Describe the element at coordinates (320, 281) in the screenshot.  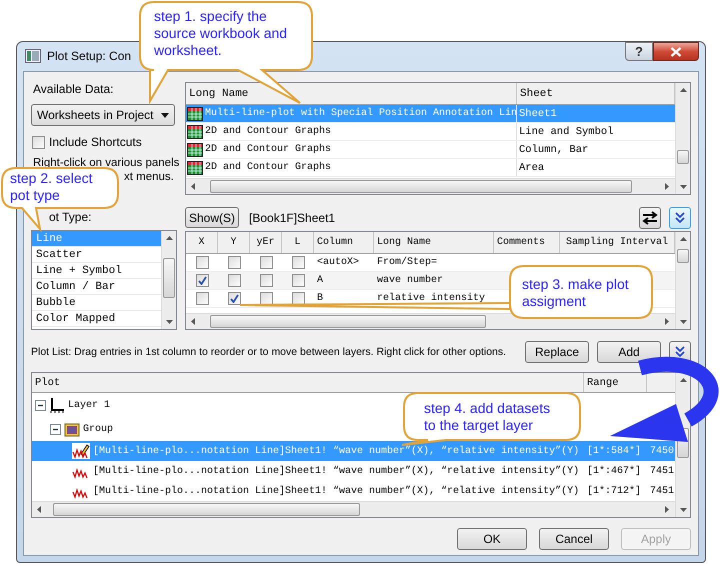
I see `table-cell-text: A` at that location.